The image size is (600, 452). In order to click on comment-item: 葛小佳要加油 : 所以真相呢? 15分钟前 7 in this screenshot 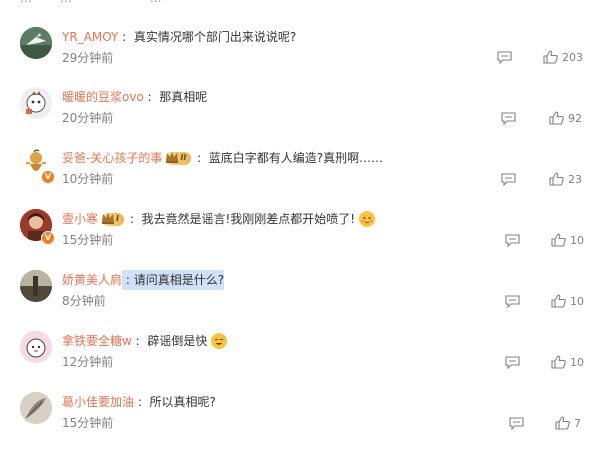, I will do `click(300, 422)`.